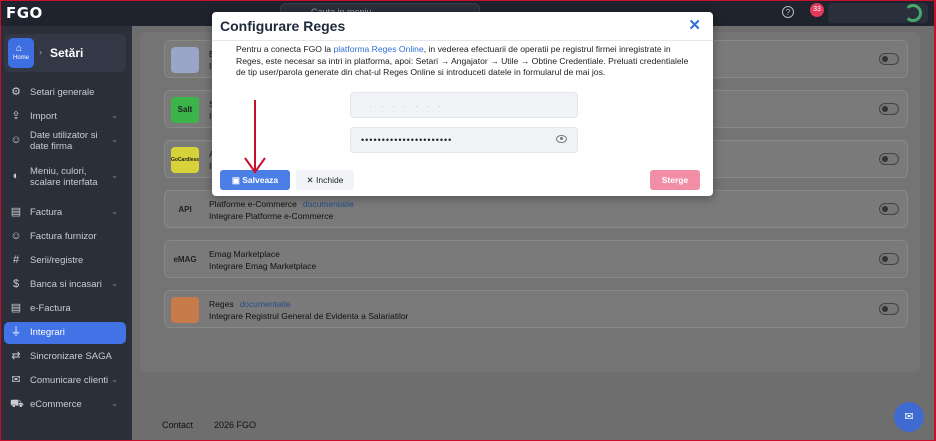 This screenshot has height=441, width=936. What do you see at coordinates (46, 212) in the screenshot?
I see `sidebar-item-label: Factura` at bounding box center [46, 212].